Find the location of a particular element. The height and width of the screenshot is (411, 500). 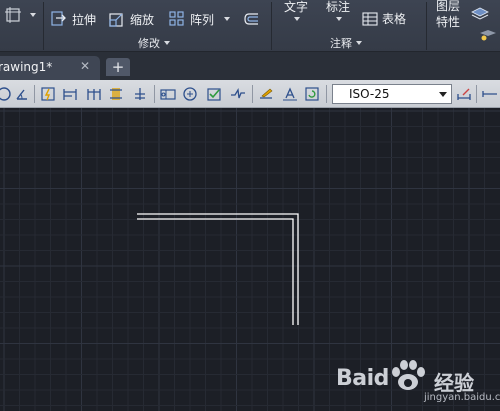

continue-dimension-icon is located at coordinates (94, 94).